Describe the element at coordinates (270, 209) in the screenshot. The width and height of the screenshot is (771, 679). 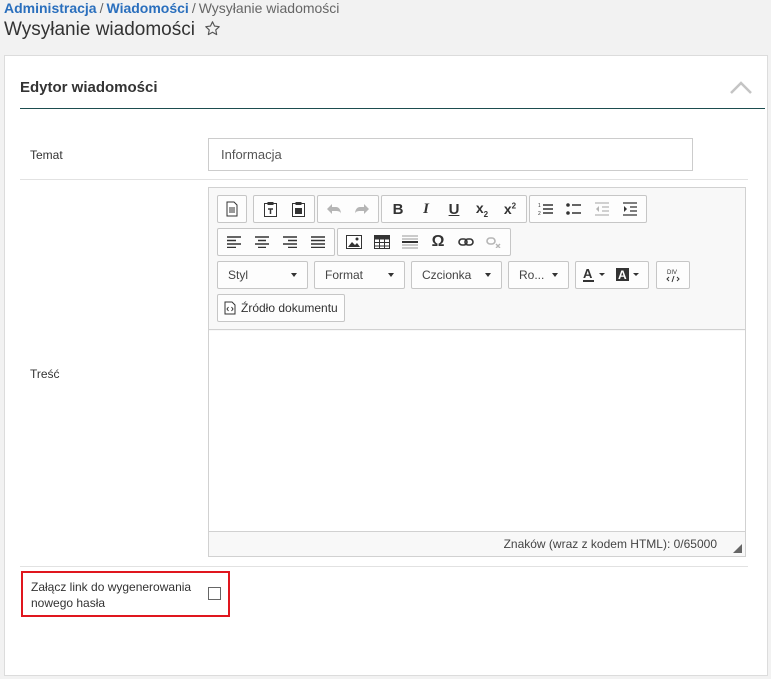
I see `paste-text-icon` at that location.